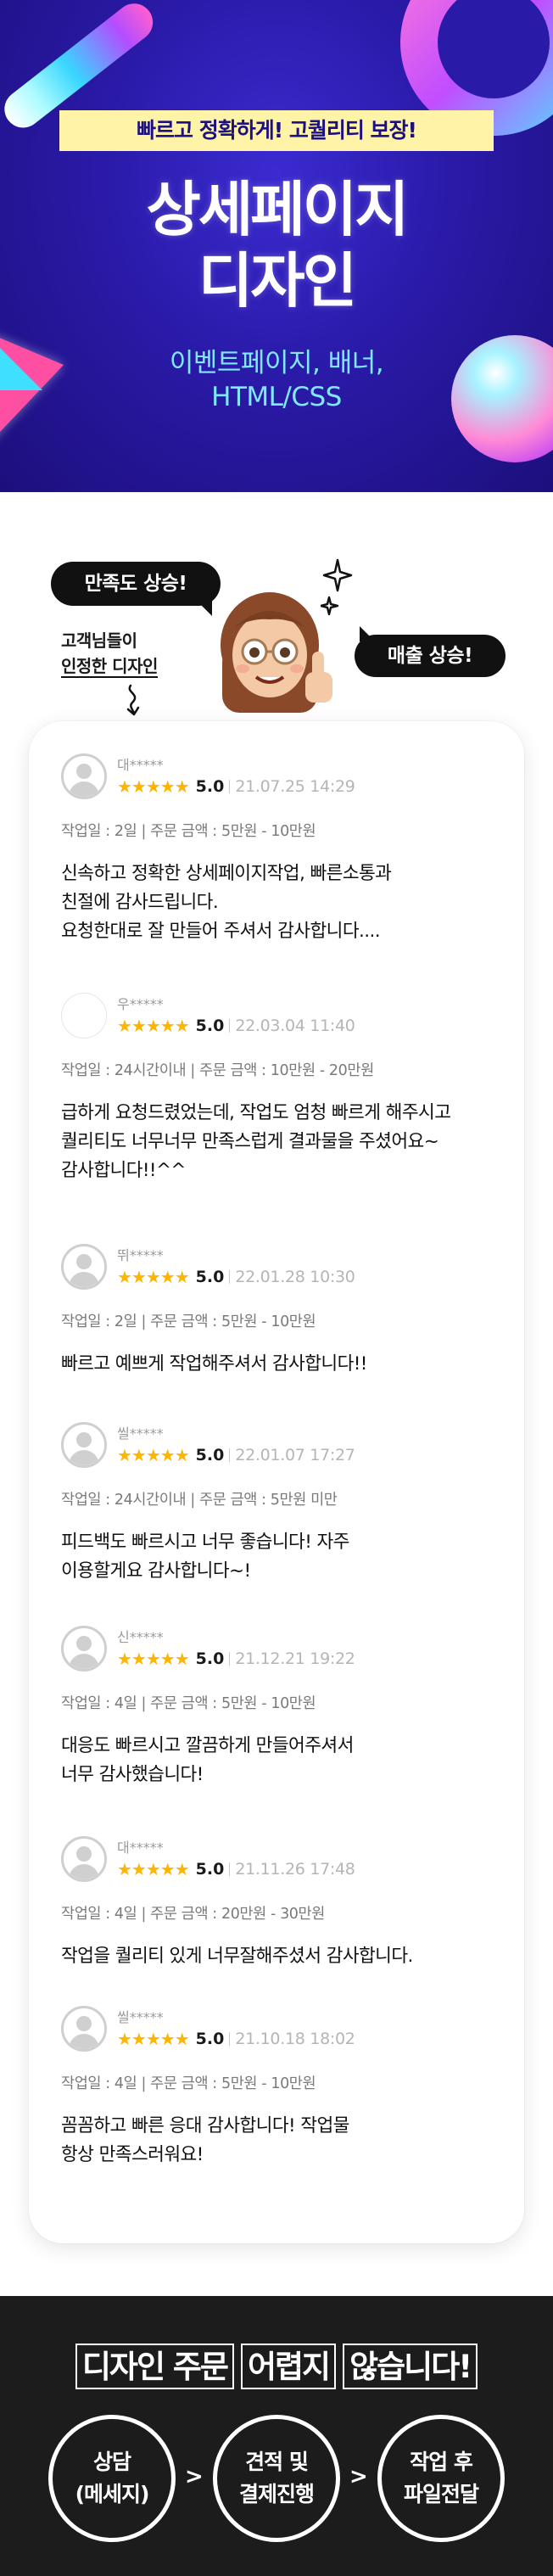 The image size is (553, 2576). I want to click on sparkle-icon, so click(337, 587).